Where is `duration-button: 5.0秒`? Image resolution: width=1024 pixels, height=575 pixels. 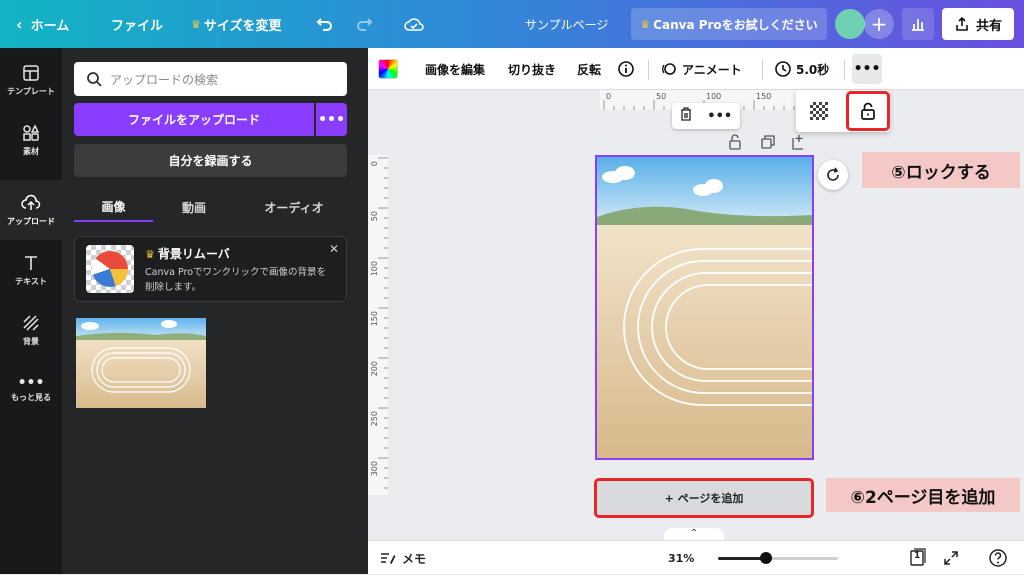
duration-button: 5.0秒 is located at coordinates (801, 69).